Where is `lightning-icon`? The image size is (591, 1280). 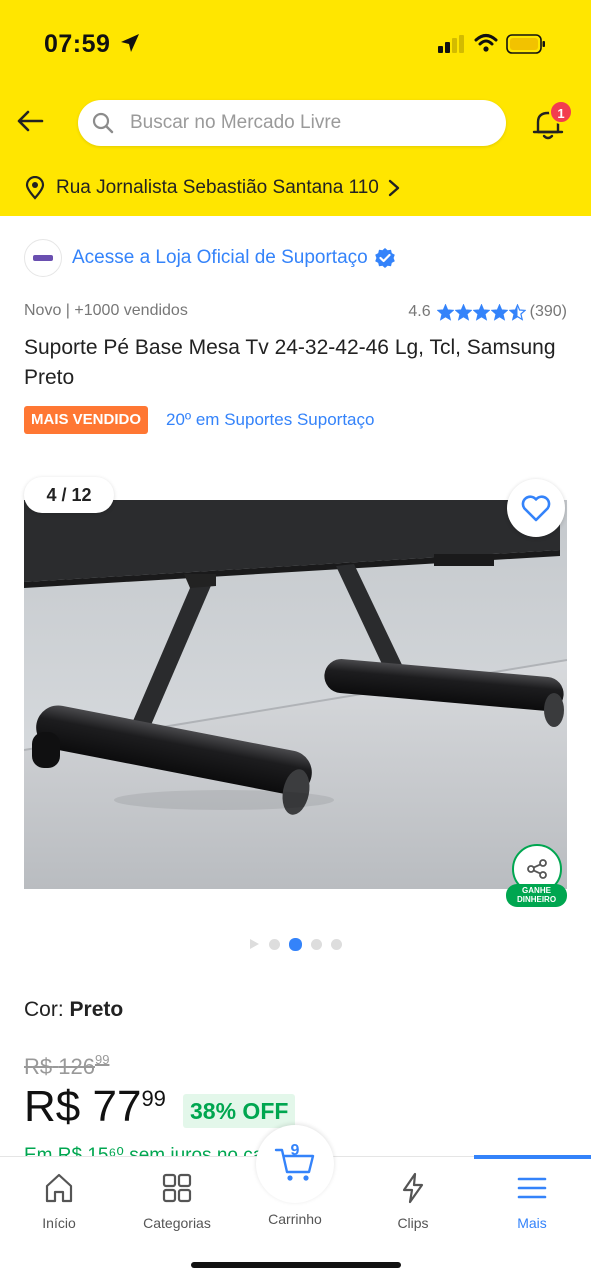
lightning-icon is located at coordinates (413, 1188).